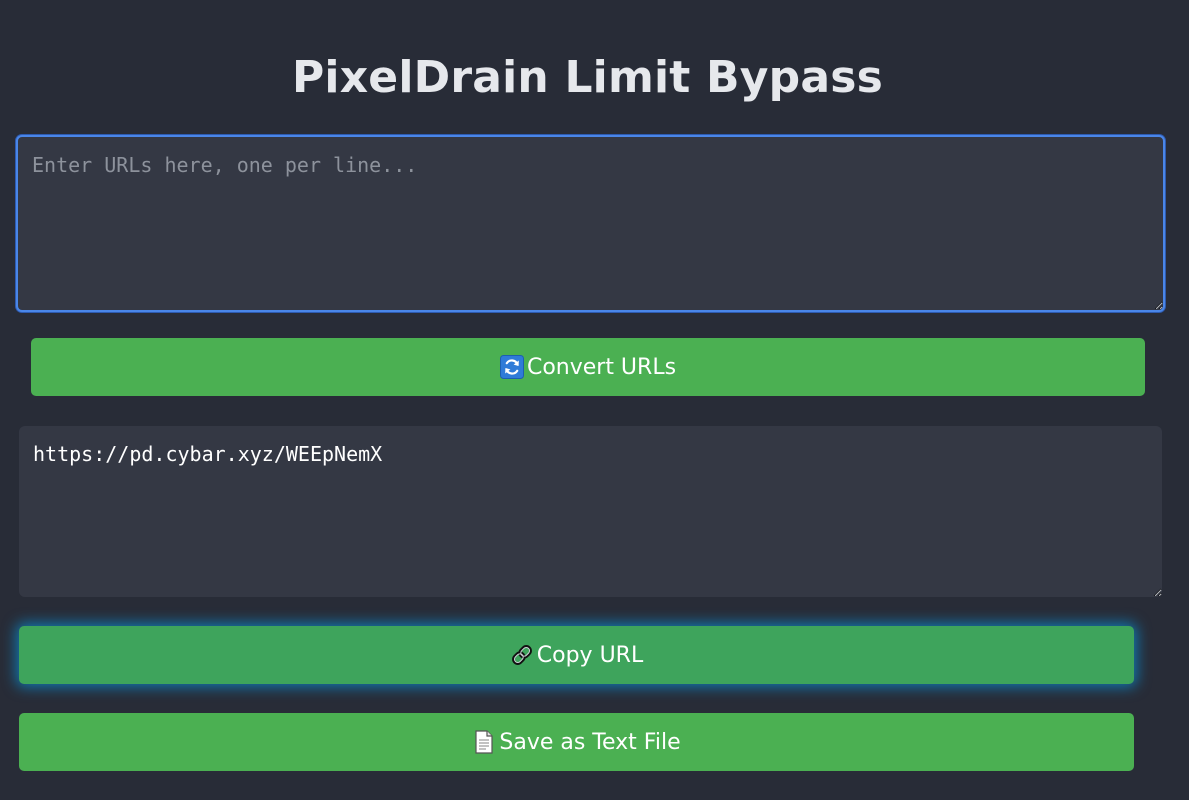 This screenshot has width=1189, height=800. Describe the element at coordinates (511, 367) in the screenshot. I see `refresh-icon` at that location.